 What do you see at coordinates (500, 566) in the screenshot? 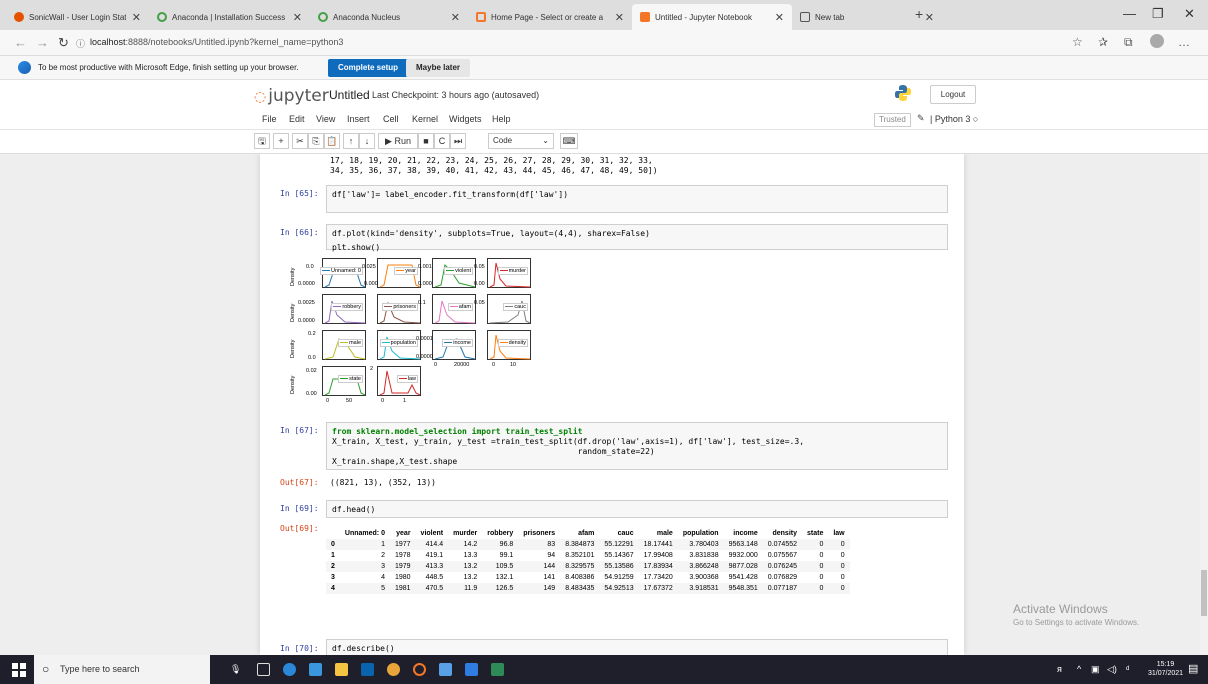
I see `table-cell: 109.5` at bounding box center [500, 566].